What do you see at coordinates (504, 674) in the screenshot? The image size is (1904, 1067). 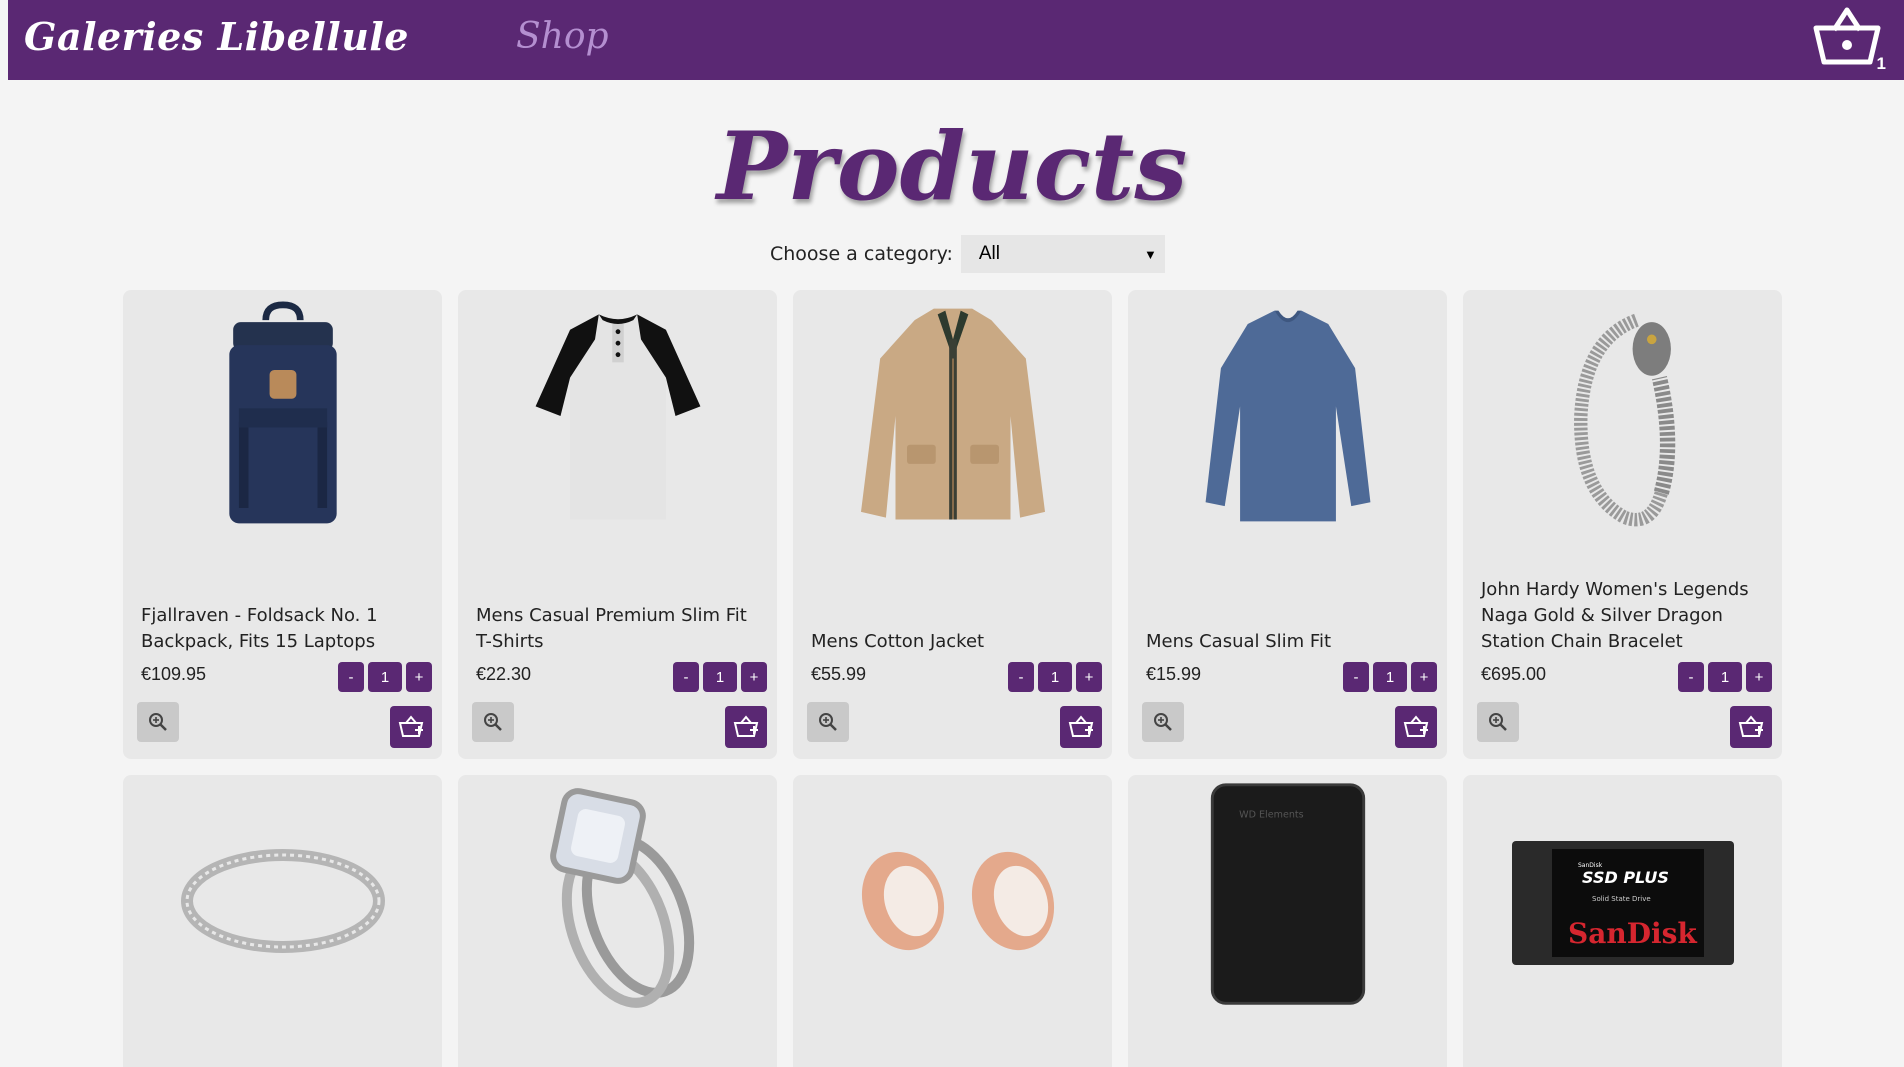 I see `product-price: €22.30` at bounding box center [504, 674].